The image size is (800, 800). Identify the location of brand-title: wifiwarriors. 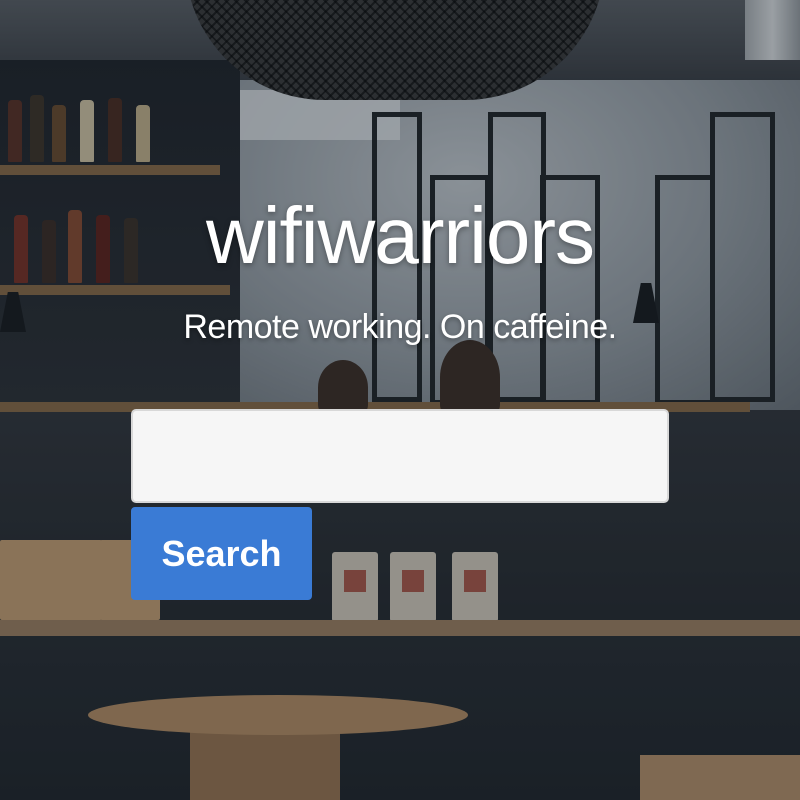
(400, 235).